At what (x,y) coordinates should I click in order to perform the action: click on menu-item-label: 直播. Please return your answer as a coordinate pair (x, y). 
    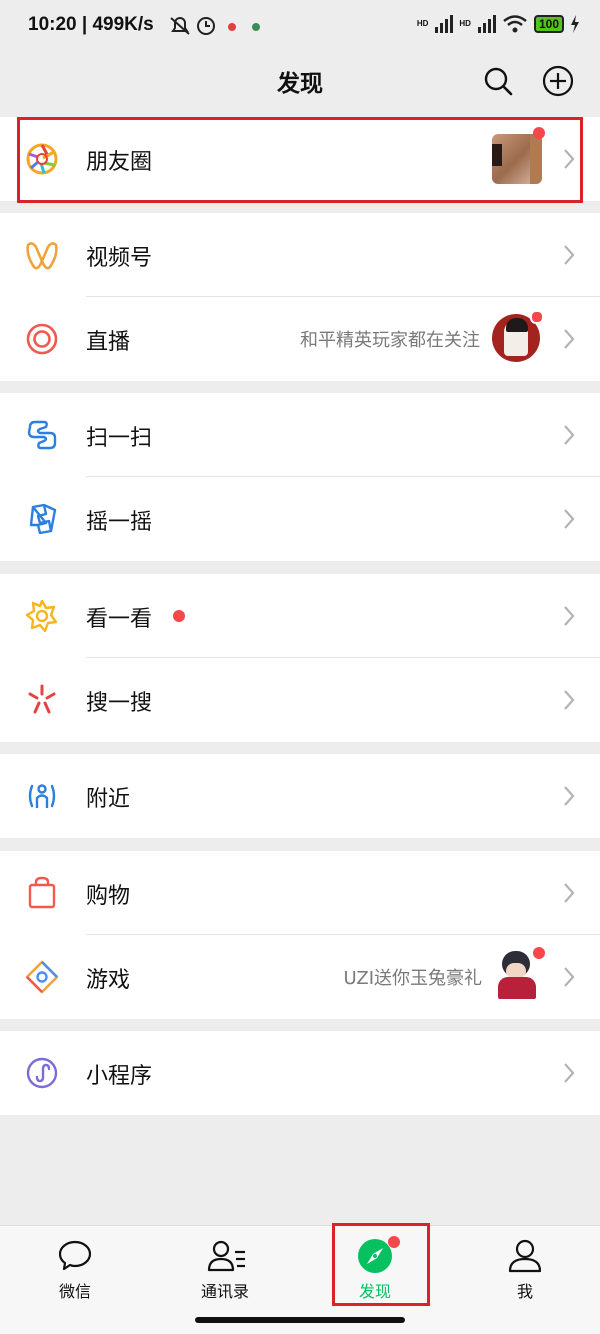
    Looking at the image, I should click on (108, 342).